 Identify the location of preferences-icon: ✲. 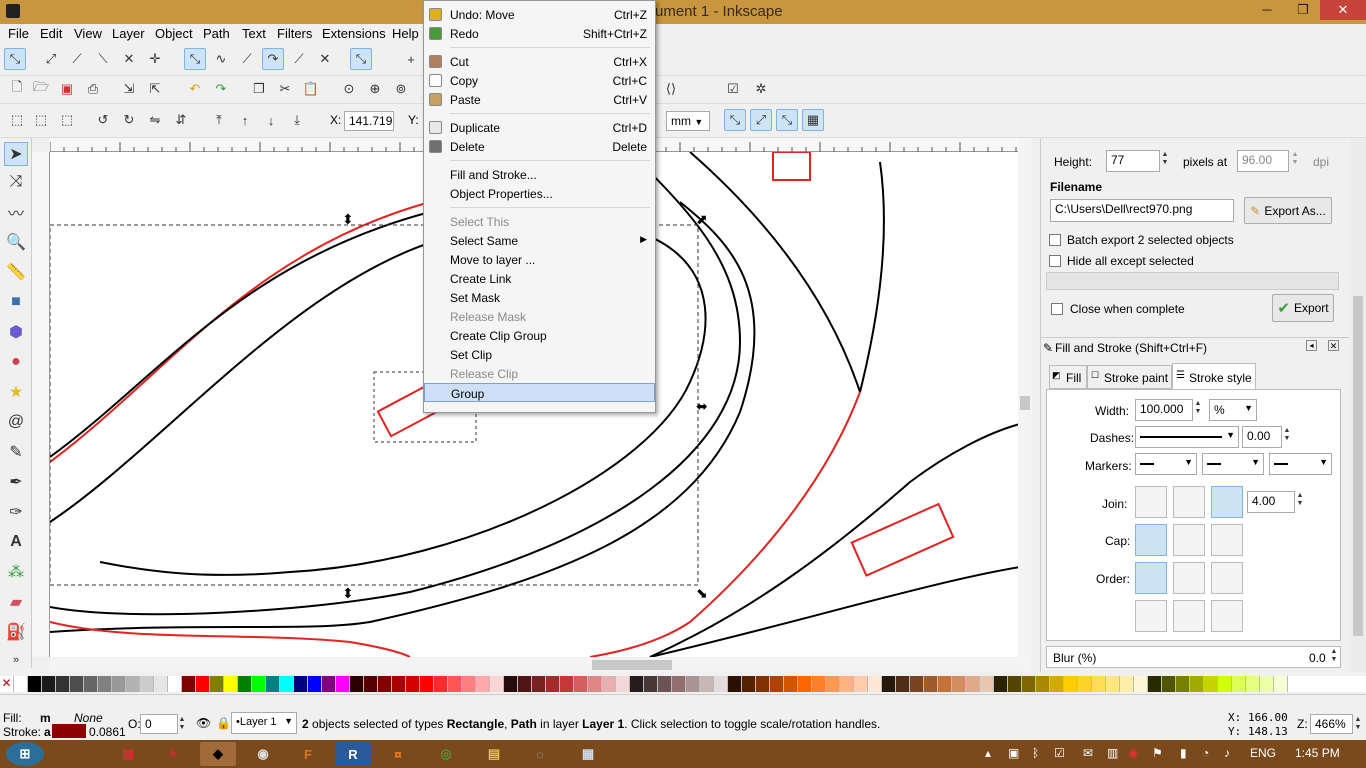
(761, 89).